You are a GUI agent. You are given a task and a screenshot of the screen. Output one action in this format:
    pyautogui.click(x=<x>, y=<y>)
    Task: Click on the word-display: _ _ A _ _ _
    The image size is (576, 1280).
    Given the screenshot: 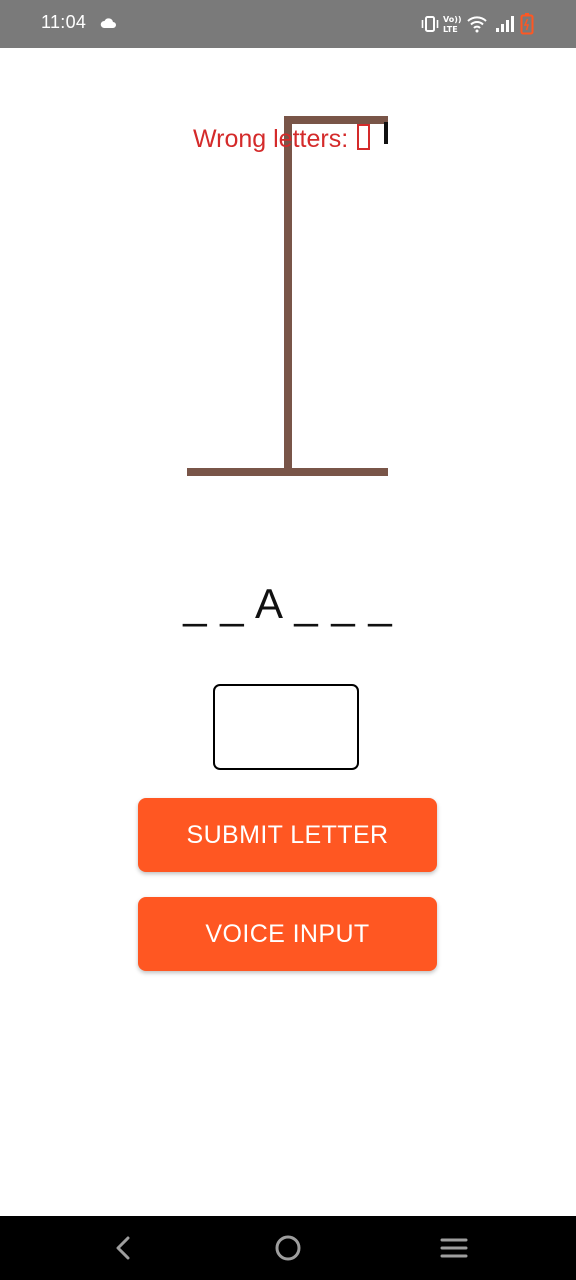 What is the action you would take?
    pyautogui.click(x=288, y=603)
    